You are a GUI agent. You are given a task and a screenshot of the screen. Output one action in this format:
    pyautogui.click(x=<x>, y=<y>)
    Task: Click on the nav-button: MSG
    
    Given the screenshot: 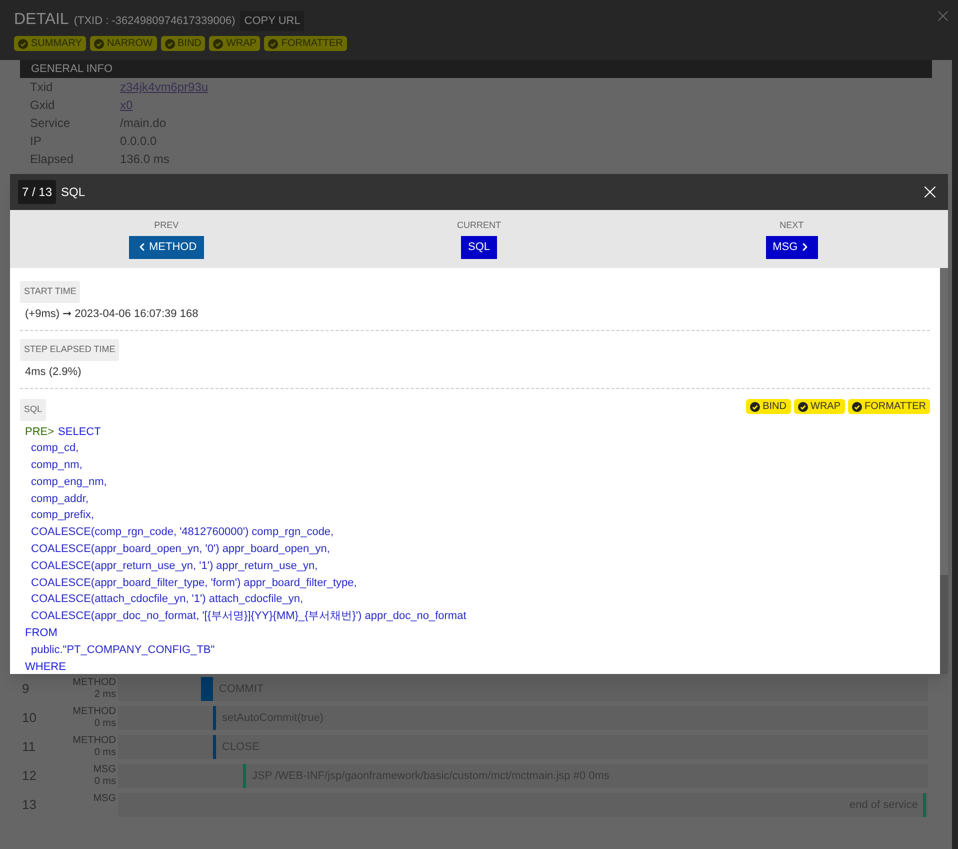 What is the action you would take?
    pyautogui.click(x=792, y=247)
    